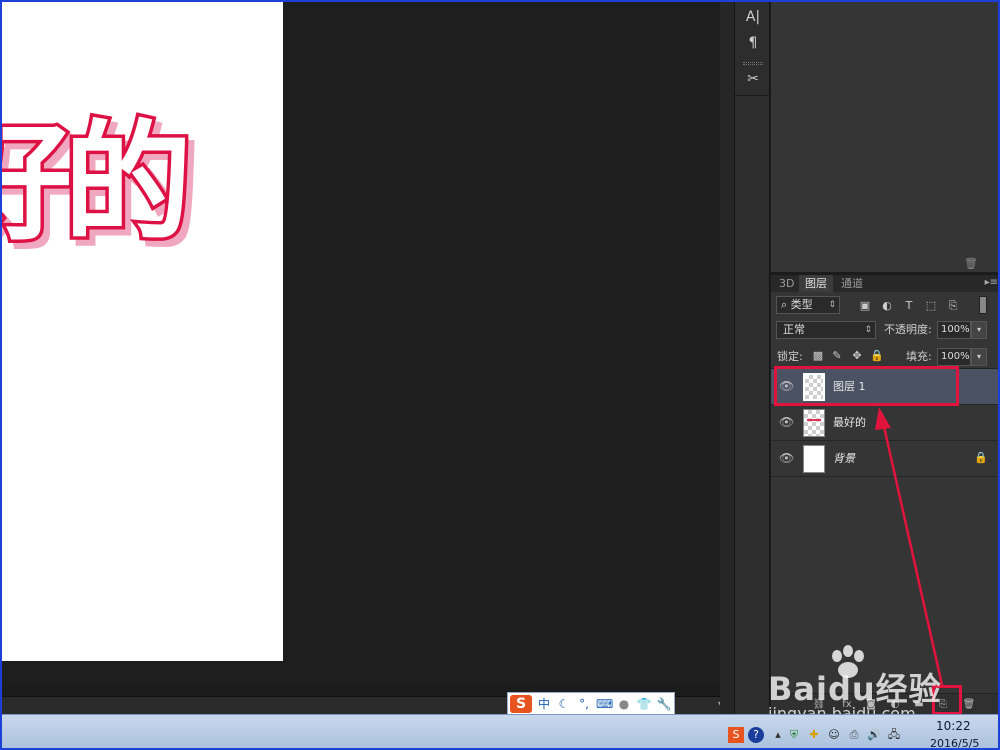 Image resolution: width=1000 pixels, height=750 pixels. I want to click on opacity-dropdown-icon: ▾, so click(979, 330).